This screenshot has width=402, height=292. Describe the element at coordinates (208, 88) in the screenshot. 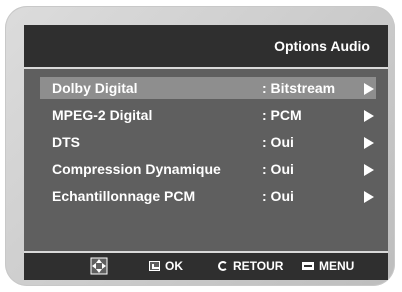

I see `option-dolby-digital: Dolby Digital : Bitstream` at that location.